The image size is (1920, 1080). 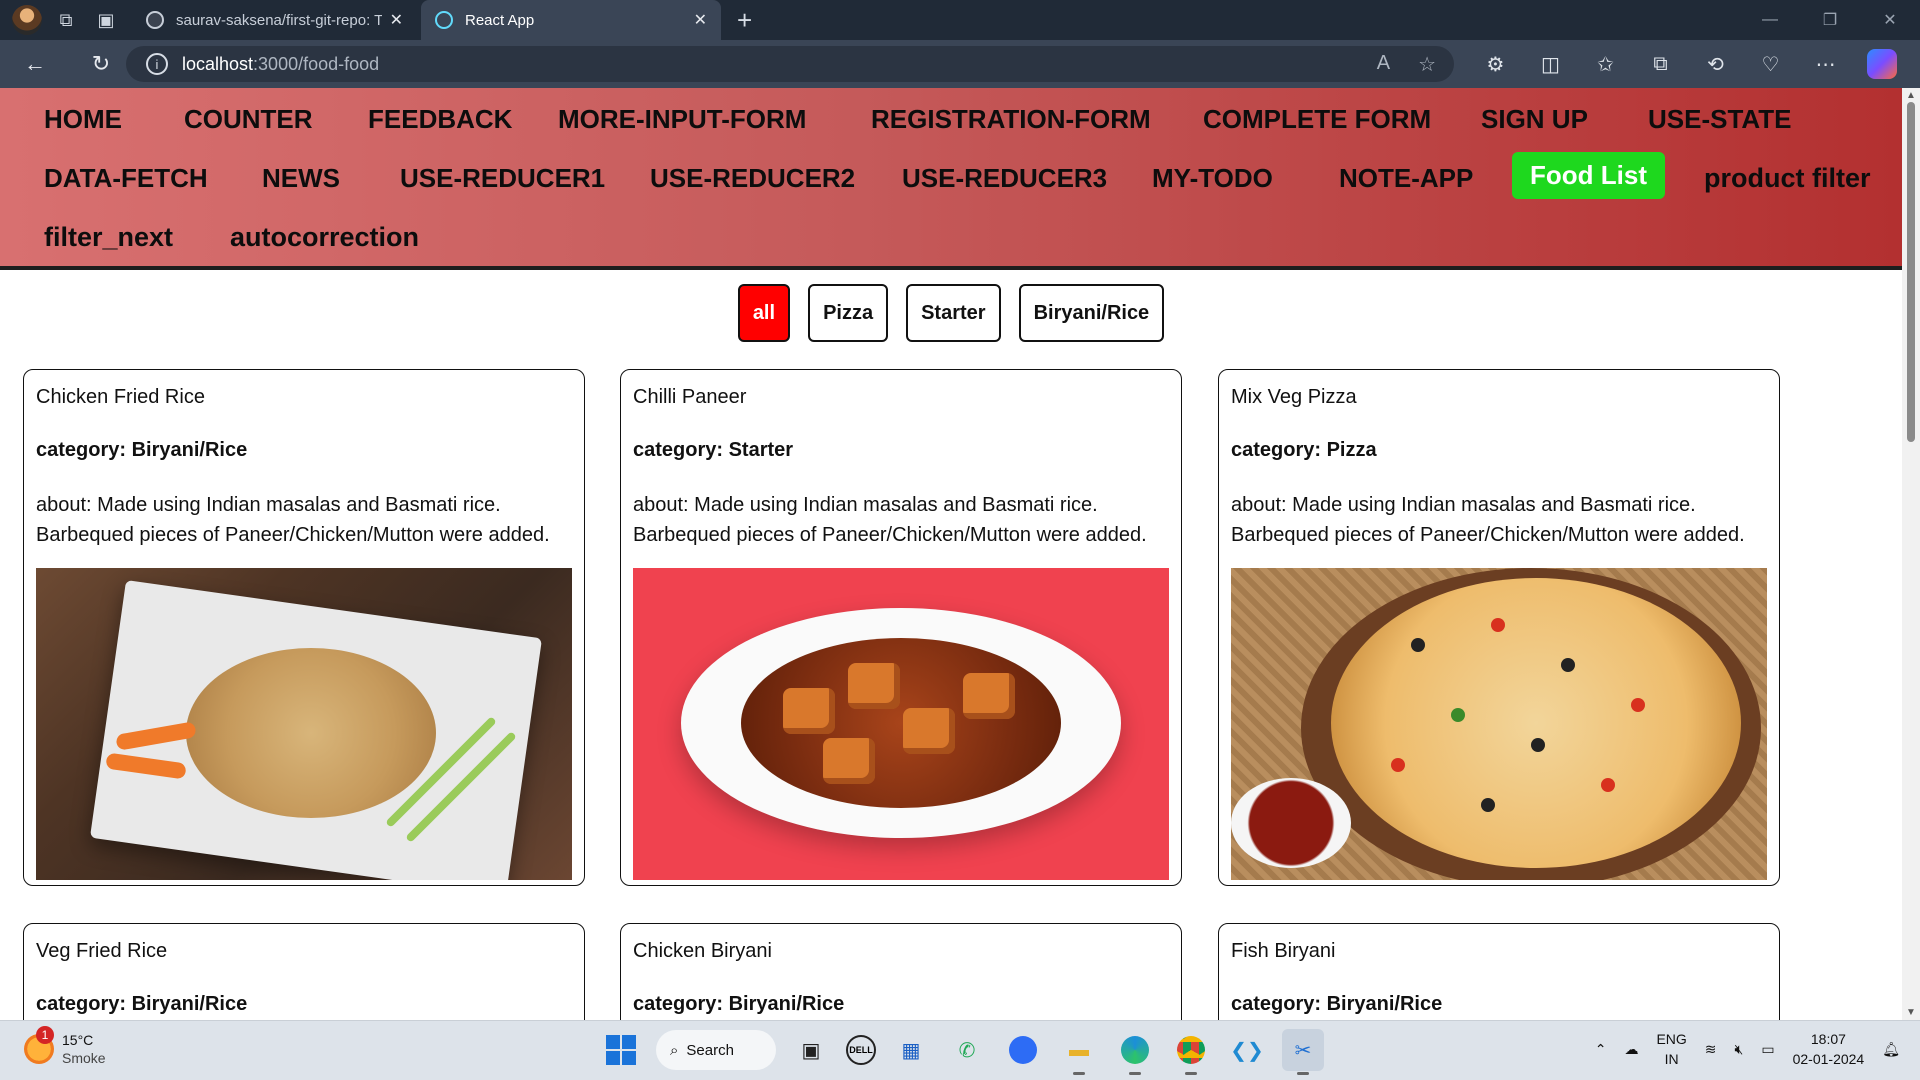 What do you see at coordinates (752, 178) in the screenshot?
I see `nav-use-reducer2: USE-REDUCER2` at bounding box center [752, 178].